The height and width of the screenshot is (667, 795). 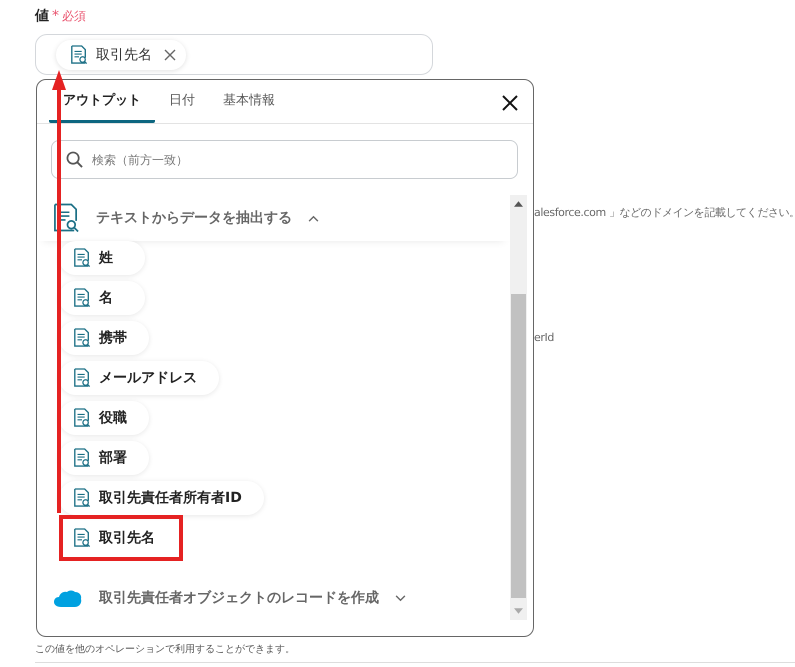 What do you see at coordinates (518, 446) in the screenshot?
I see `scroll-thumb` at bounding box center [518, 446].